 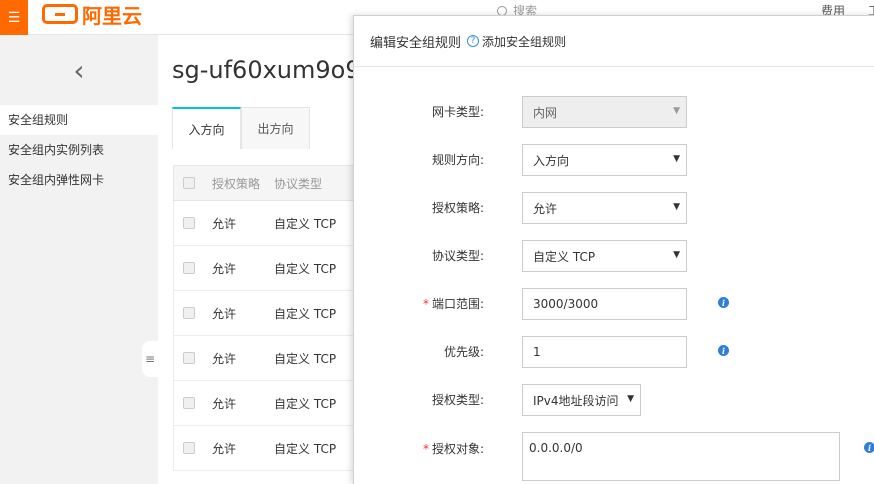 What do you see at coordinates (457, 208) in the screenshot?
I see `policy-label: 授权策略:` at bounding box center [457, 208].